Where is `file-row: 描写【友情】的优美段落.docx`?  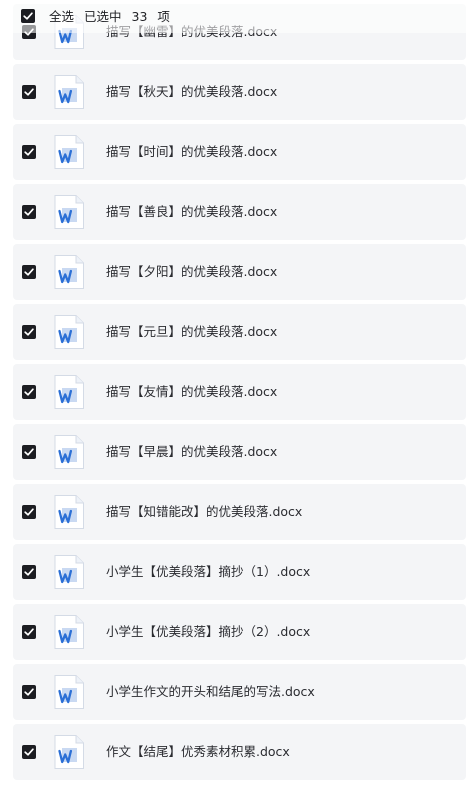
file-row: 描写【友情】的优美段落.docx is located at coordinates (239, 392).